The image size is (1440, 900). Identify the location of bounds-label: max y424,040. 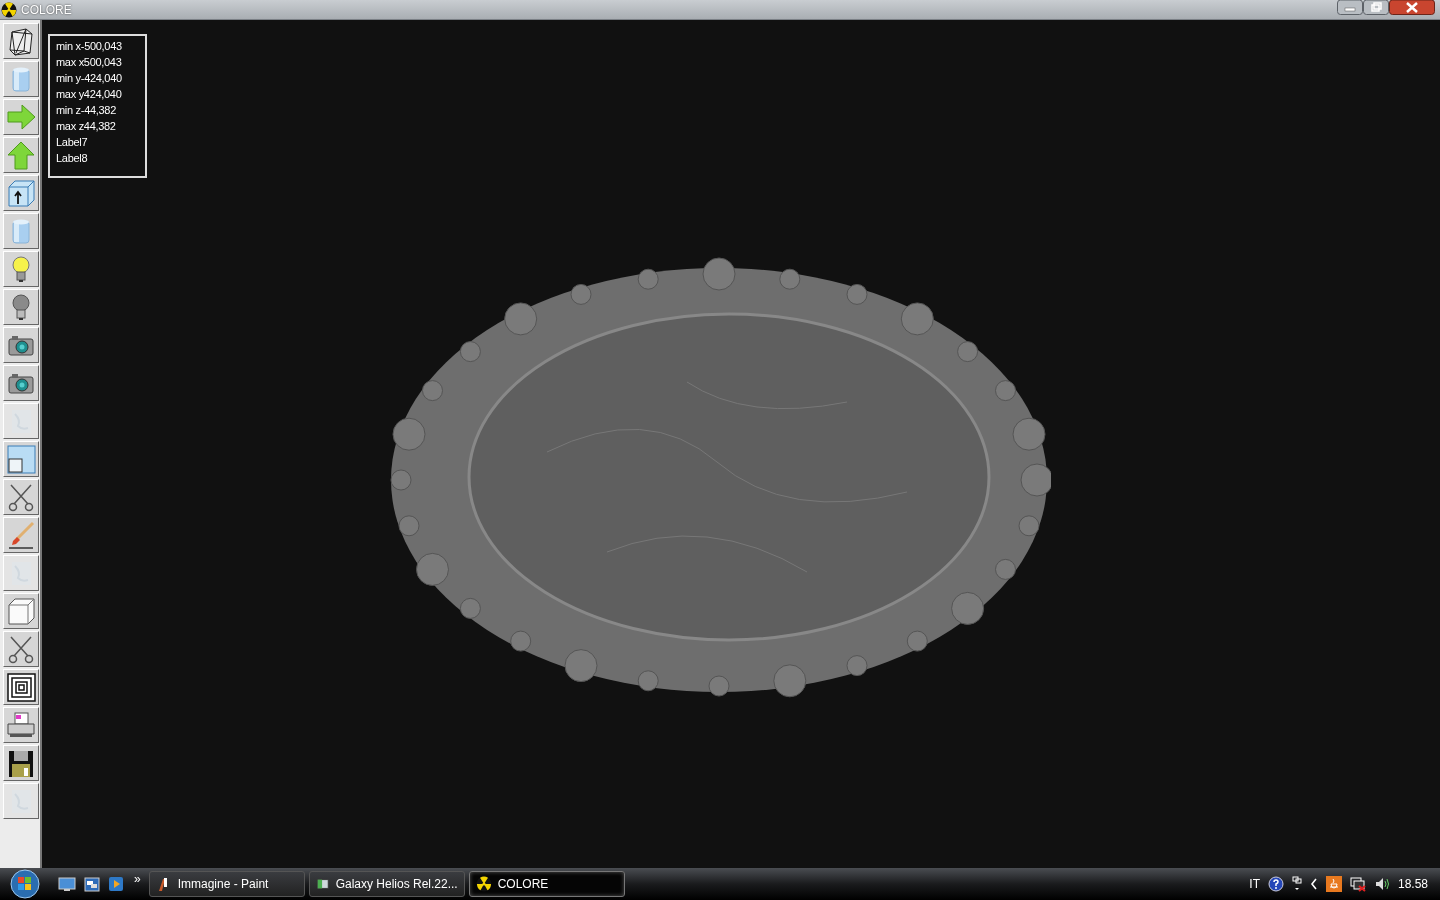
(89, 94).